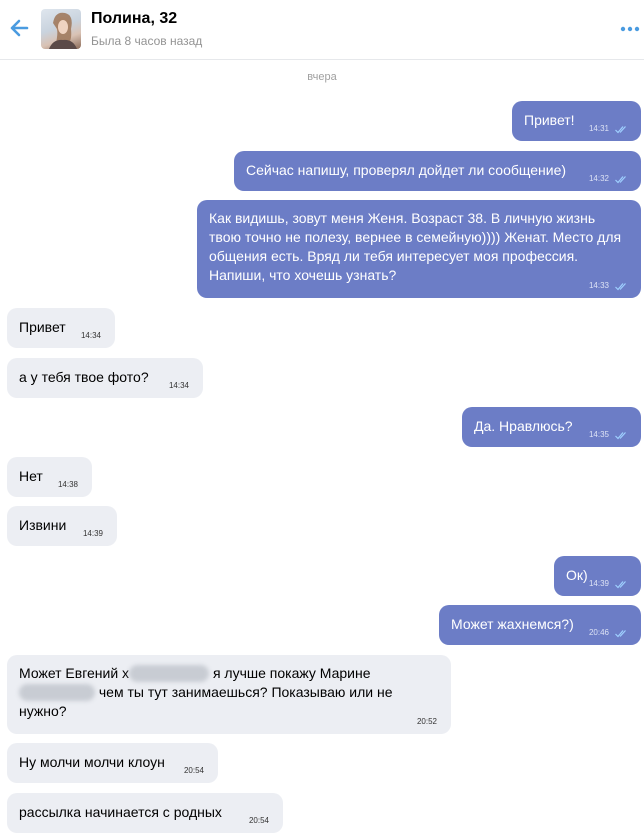 The image size is (644, 837). I want to click on message-time: 20:46, so click(598, 632).